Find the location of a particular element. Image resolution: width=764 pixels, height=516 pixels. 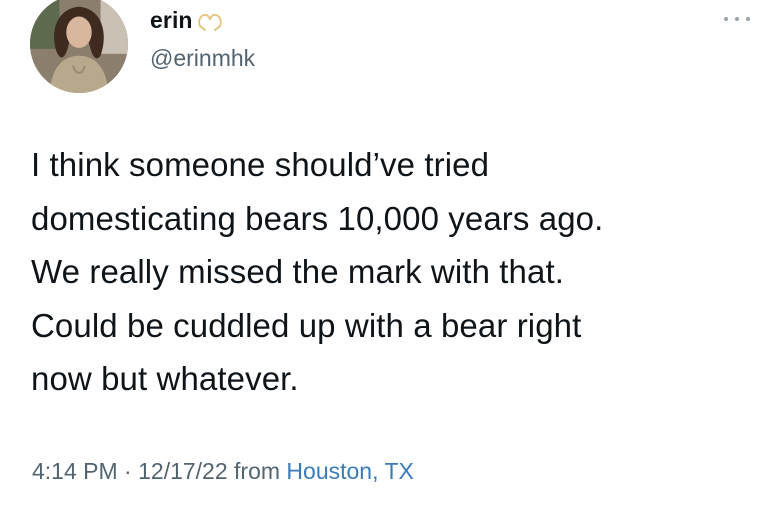

from-label: from is located at coordinates (257, 471).